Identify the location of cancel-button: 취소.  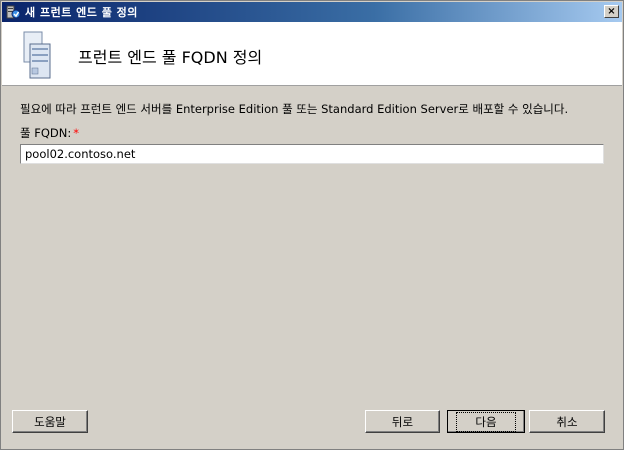
(567, 421).